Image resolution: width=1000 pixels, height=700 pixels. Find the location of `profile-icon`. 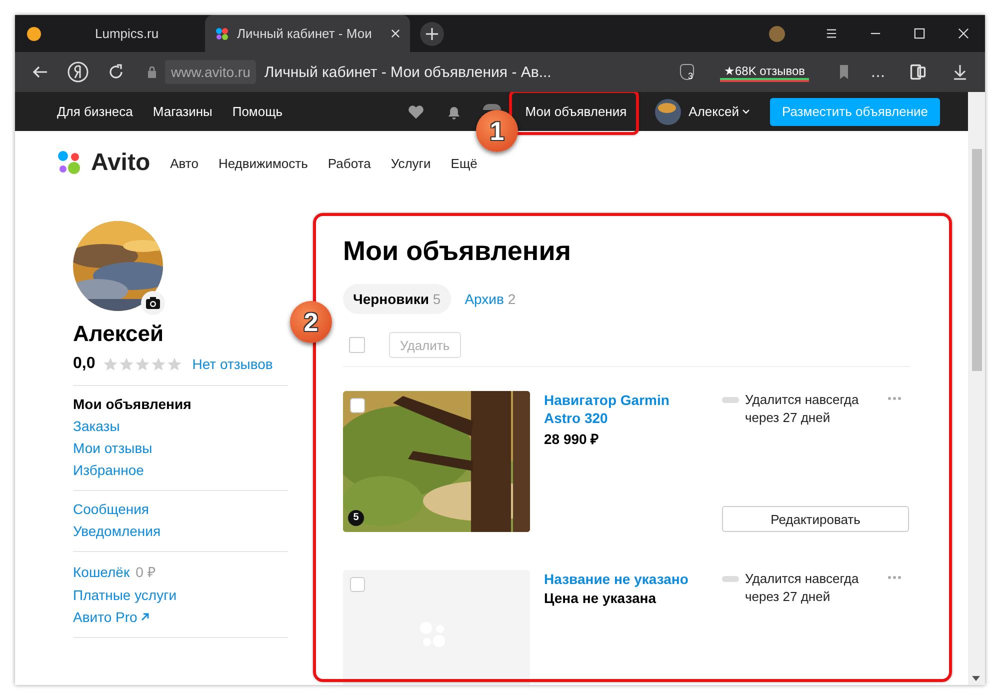

profile-icon is located at coordinates (777, 34).